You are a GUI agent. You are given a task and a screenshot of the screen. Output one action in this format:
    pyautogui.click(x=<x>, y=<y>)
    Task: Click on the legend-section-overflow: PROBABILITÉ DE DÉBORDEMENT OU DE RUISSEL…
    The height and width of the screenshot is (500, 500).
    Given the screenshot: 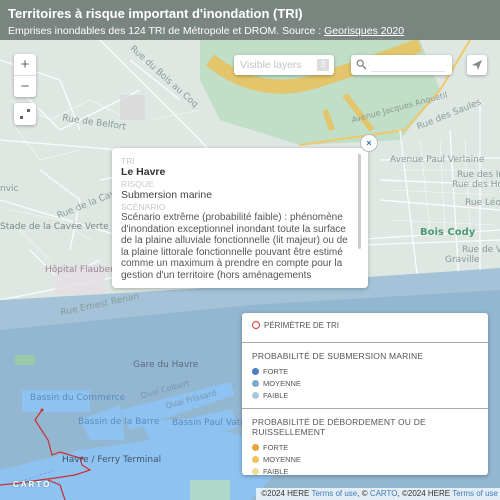 What is the action you would take?
    pyautogui.click(x=365, y=446)
    